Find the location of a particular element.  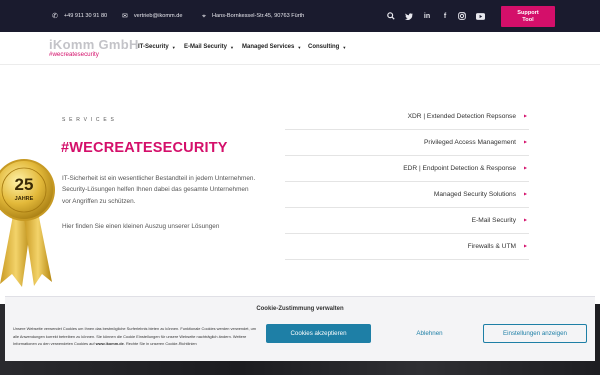

nav-item-label: Managed Services is located at coordinates (268, 47).